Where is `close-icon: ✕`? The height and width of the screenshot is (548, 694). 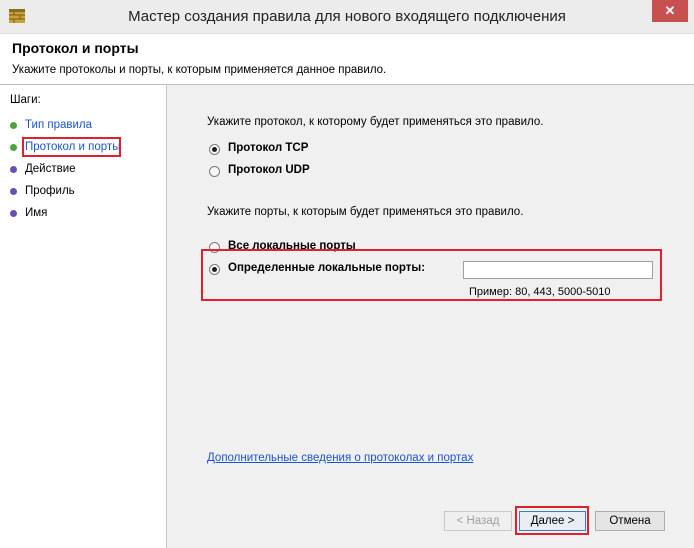 close-icon: ✕ is located at coordinates (670, 10).